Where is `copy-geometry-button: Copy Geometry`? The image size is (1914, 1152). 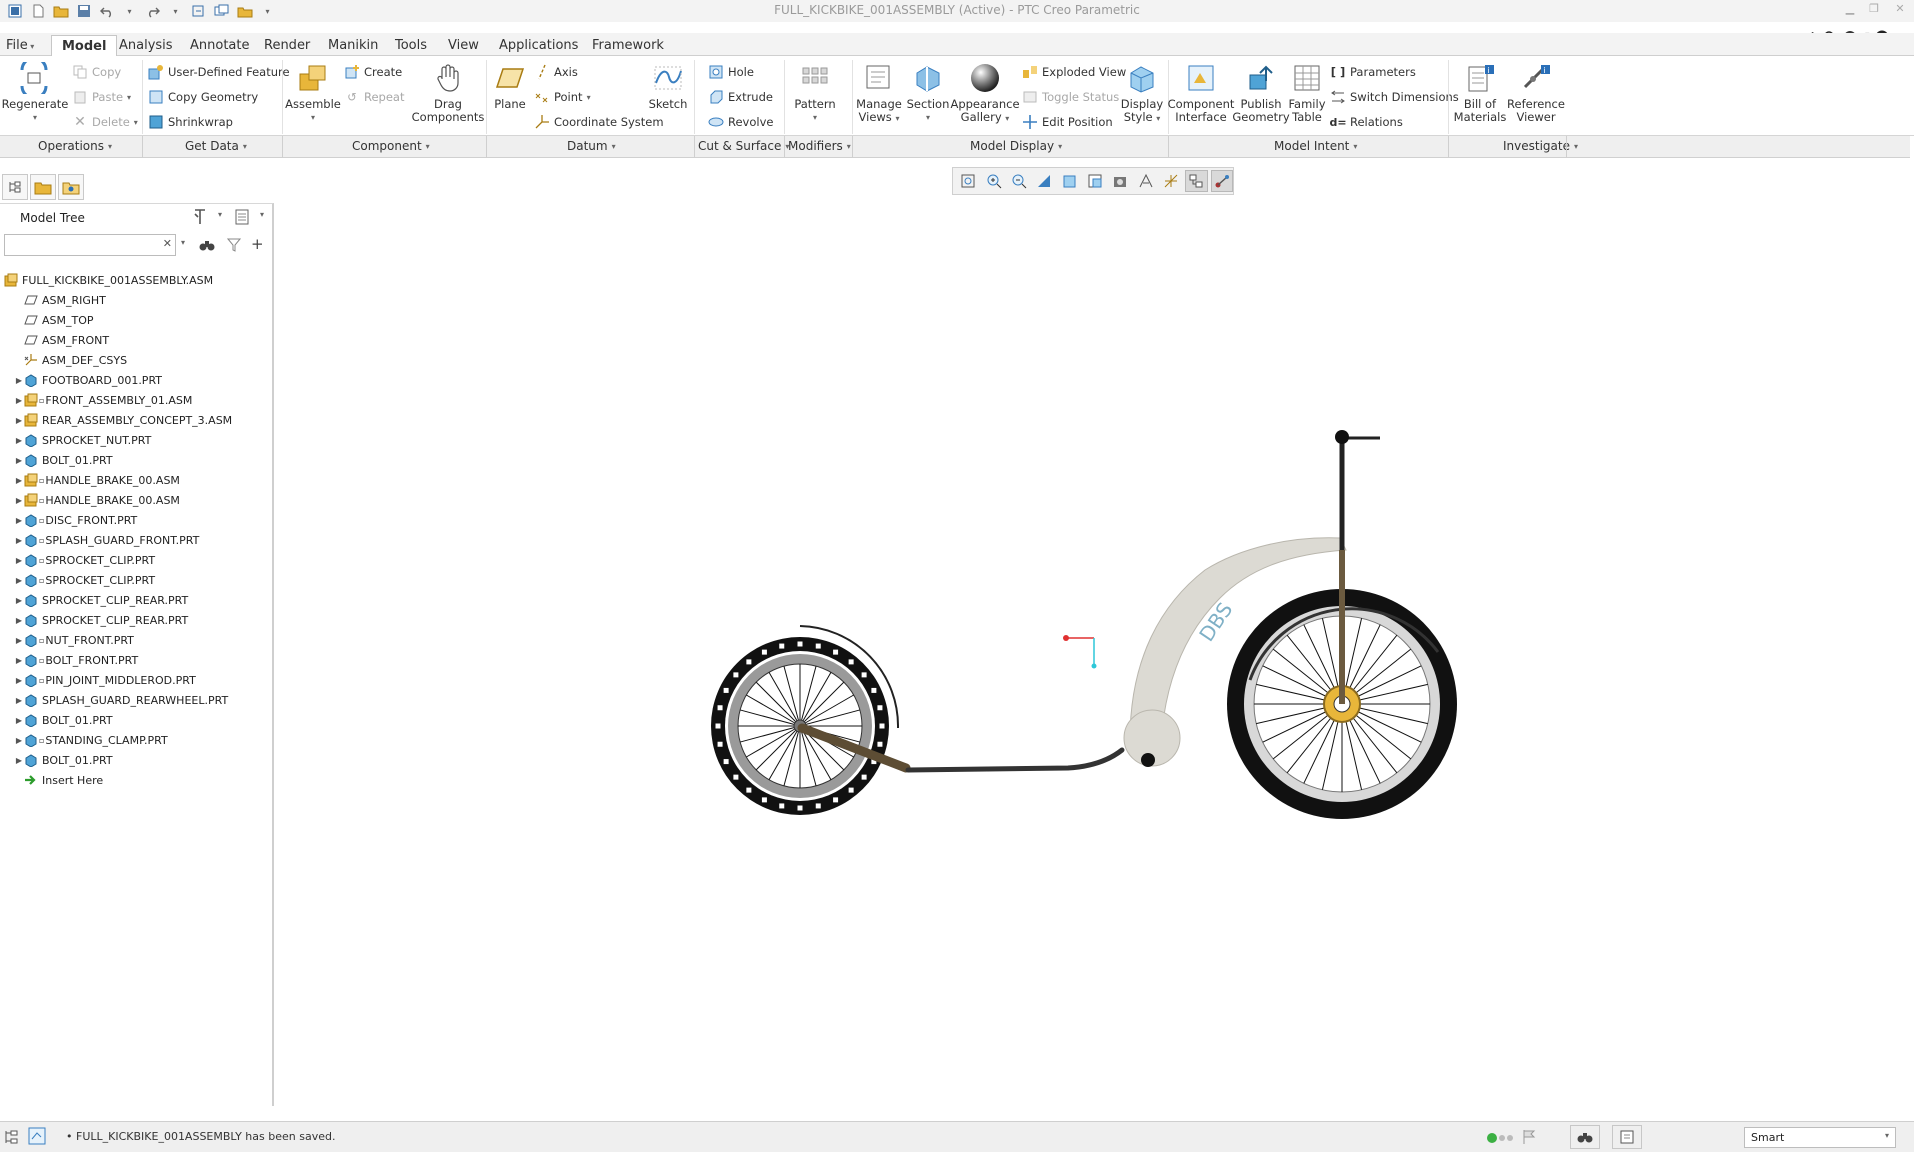 copy-geometry-button: Copy Geometry is located at coordinates (203, 97).